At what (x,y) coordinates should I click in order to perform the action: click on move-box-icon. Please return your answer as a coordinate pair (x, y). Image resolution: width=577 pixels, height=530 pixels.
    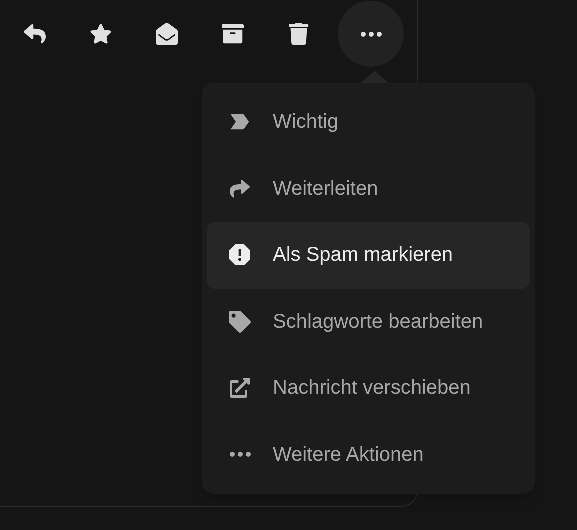
    Looking at the image, I should click on (240, 388).